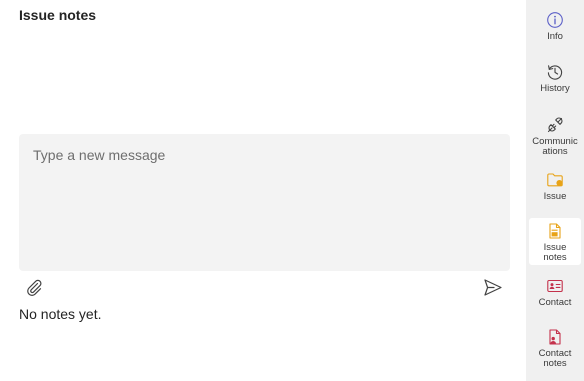 The height and width of the screenshot is (381, 584). What do you see at coordinates (555, 302) in the screenshot?
I see `rail-label: Contact` at bounding box center [555, 302].